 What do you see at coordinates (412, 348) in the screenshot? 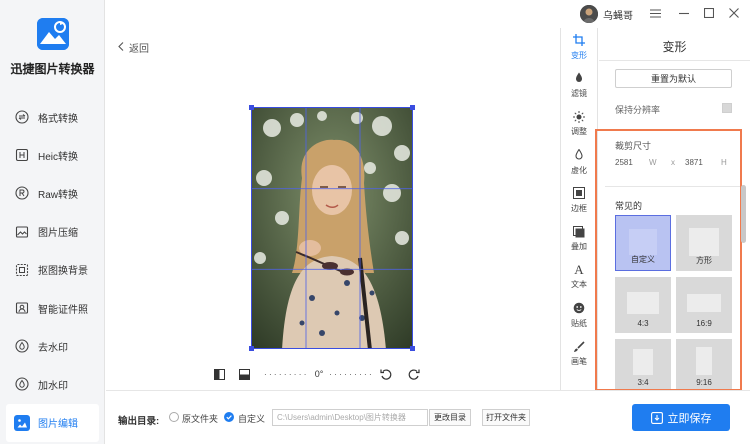
I see `crop-handle-bottom-right` at bounding box center [412, 348].